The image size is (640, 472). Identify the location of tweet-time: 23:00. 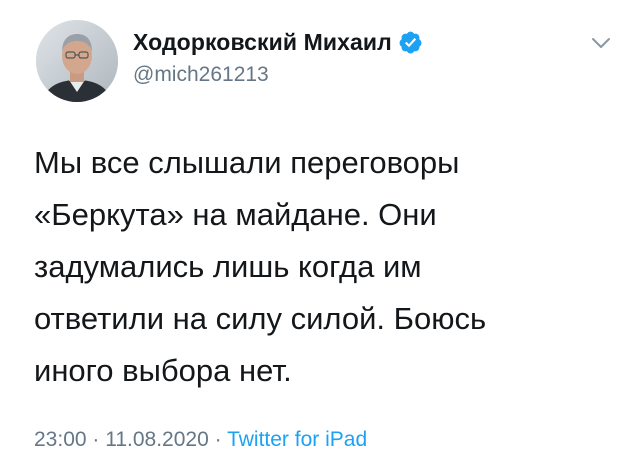
(60, 439).